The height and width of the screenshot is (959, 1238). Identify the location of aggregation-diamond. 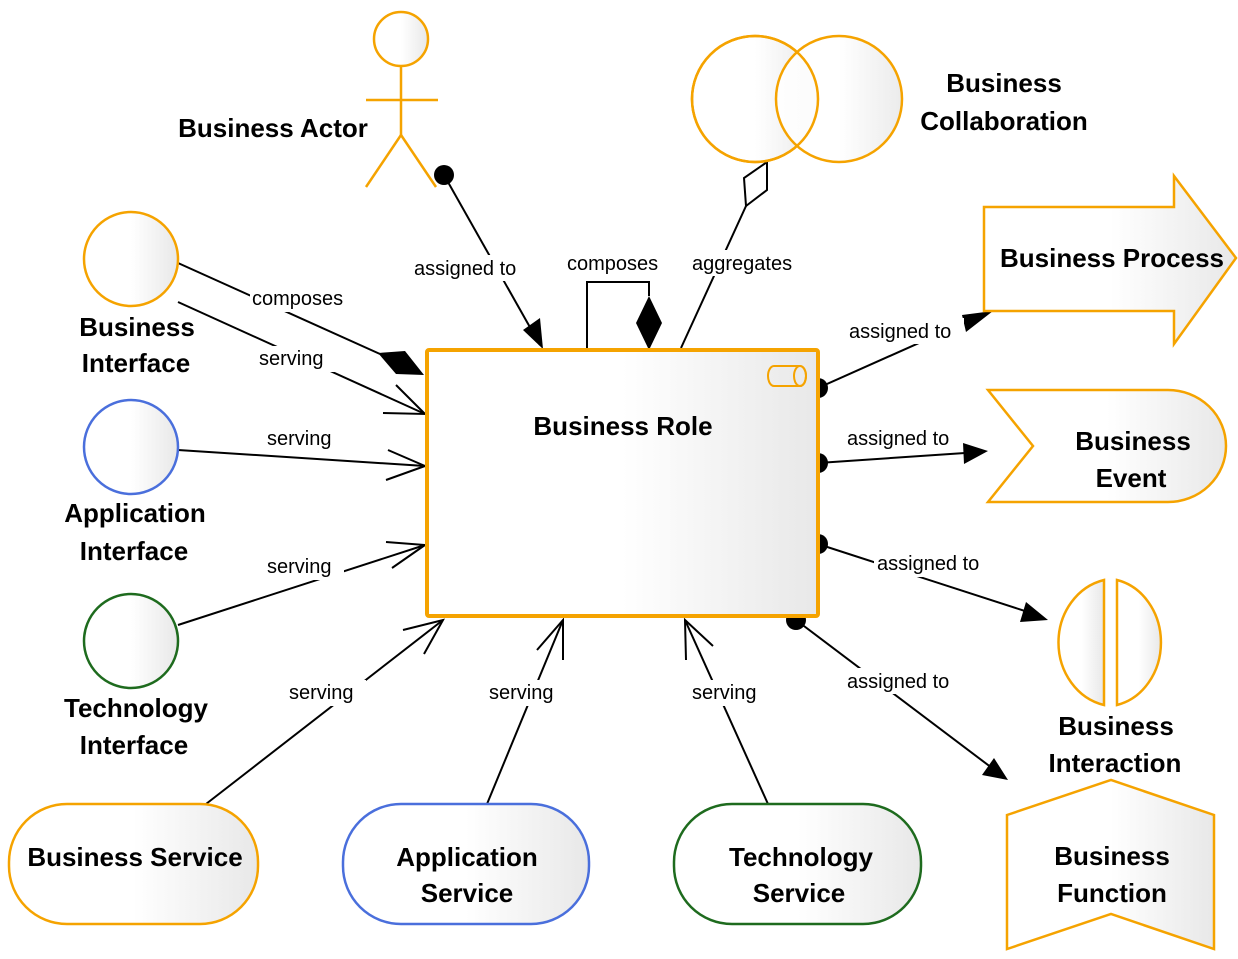
(755, 184).